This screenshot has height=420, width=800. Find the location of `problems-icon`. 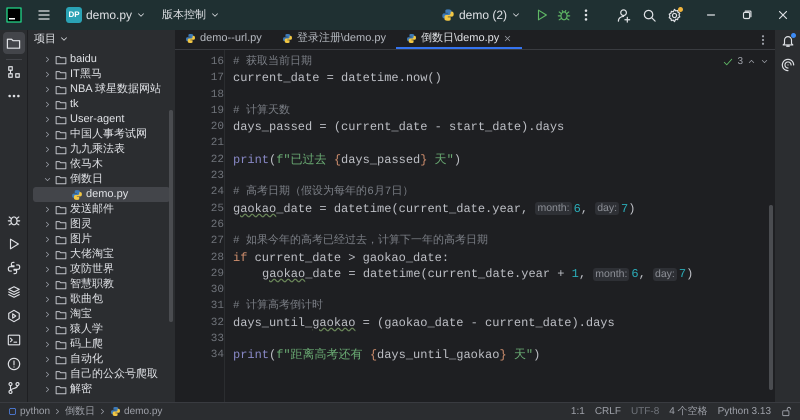

problems-icon is located at coordinates (13, 364).